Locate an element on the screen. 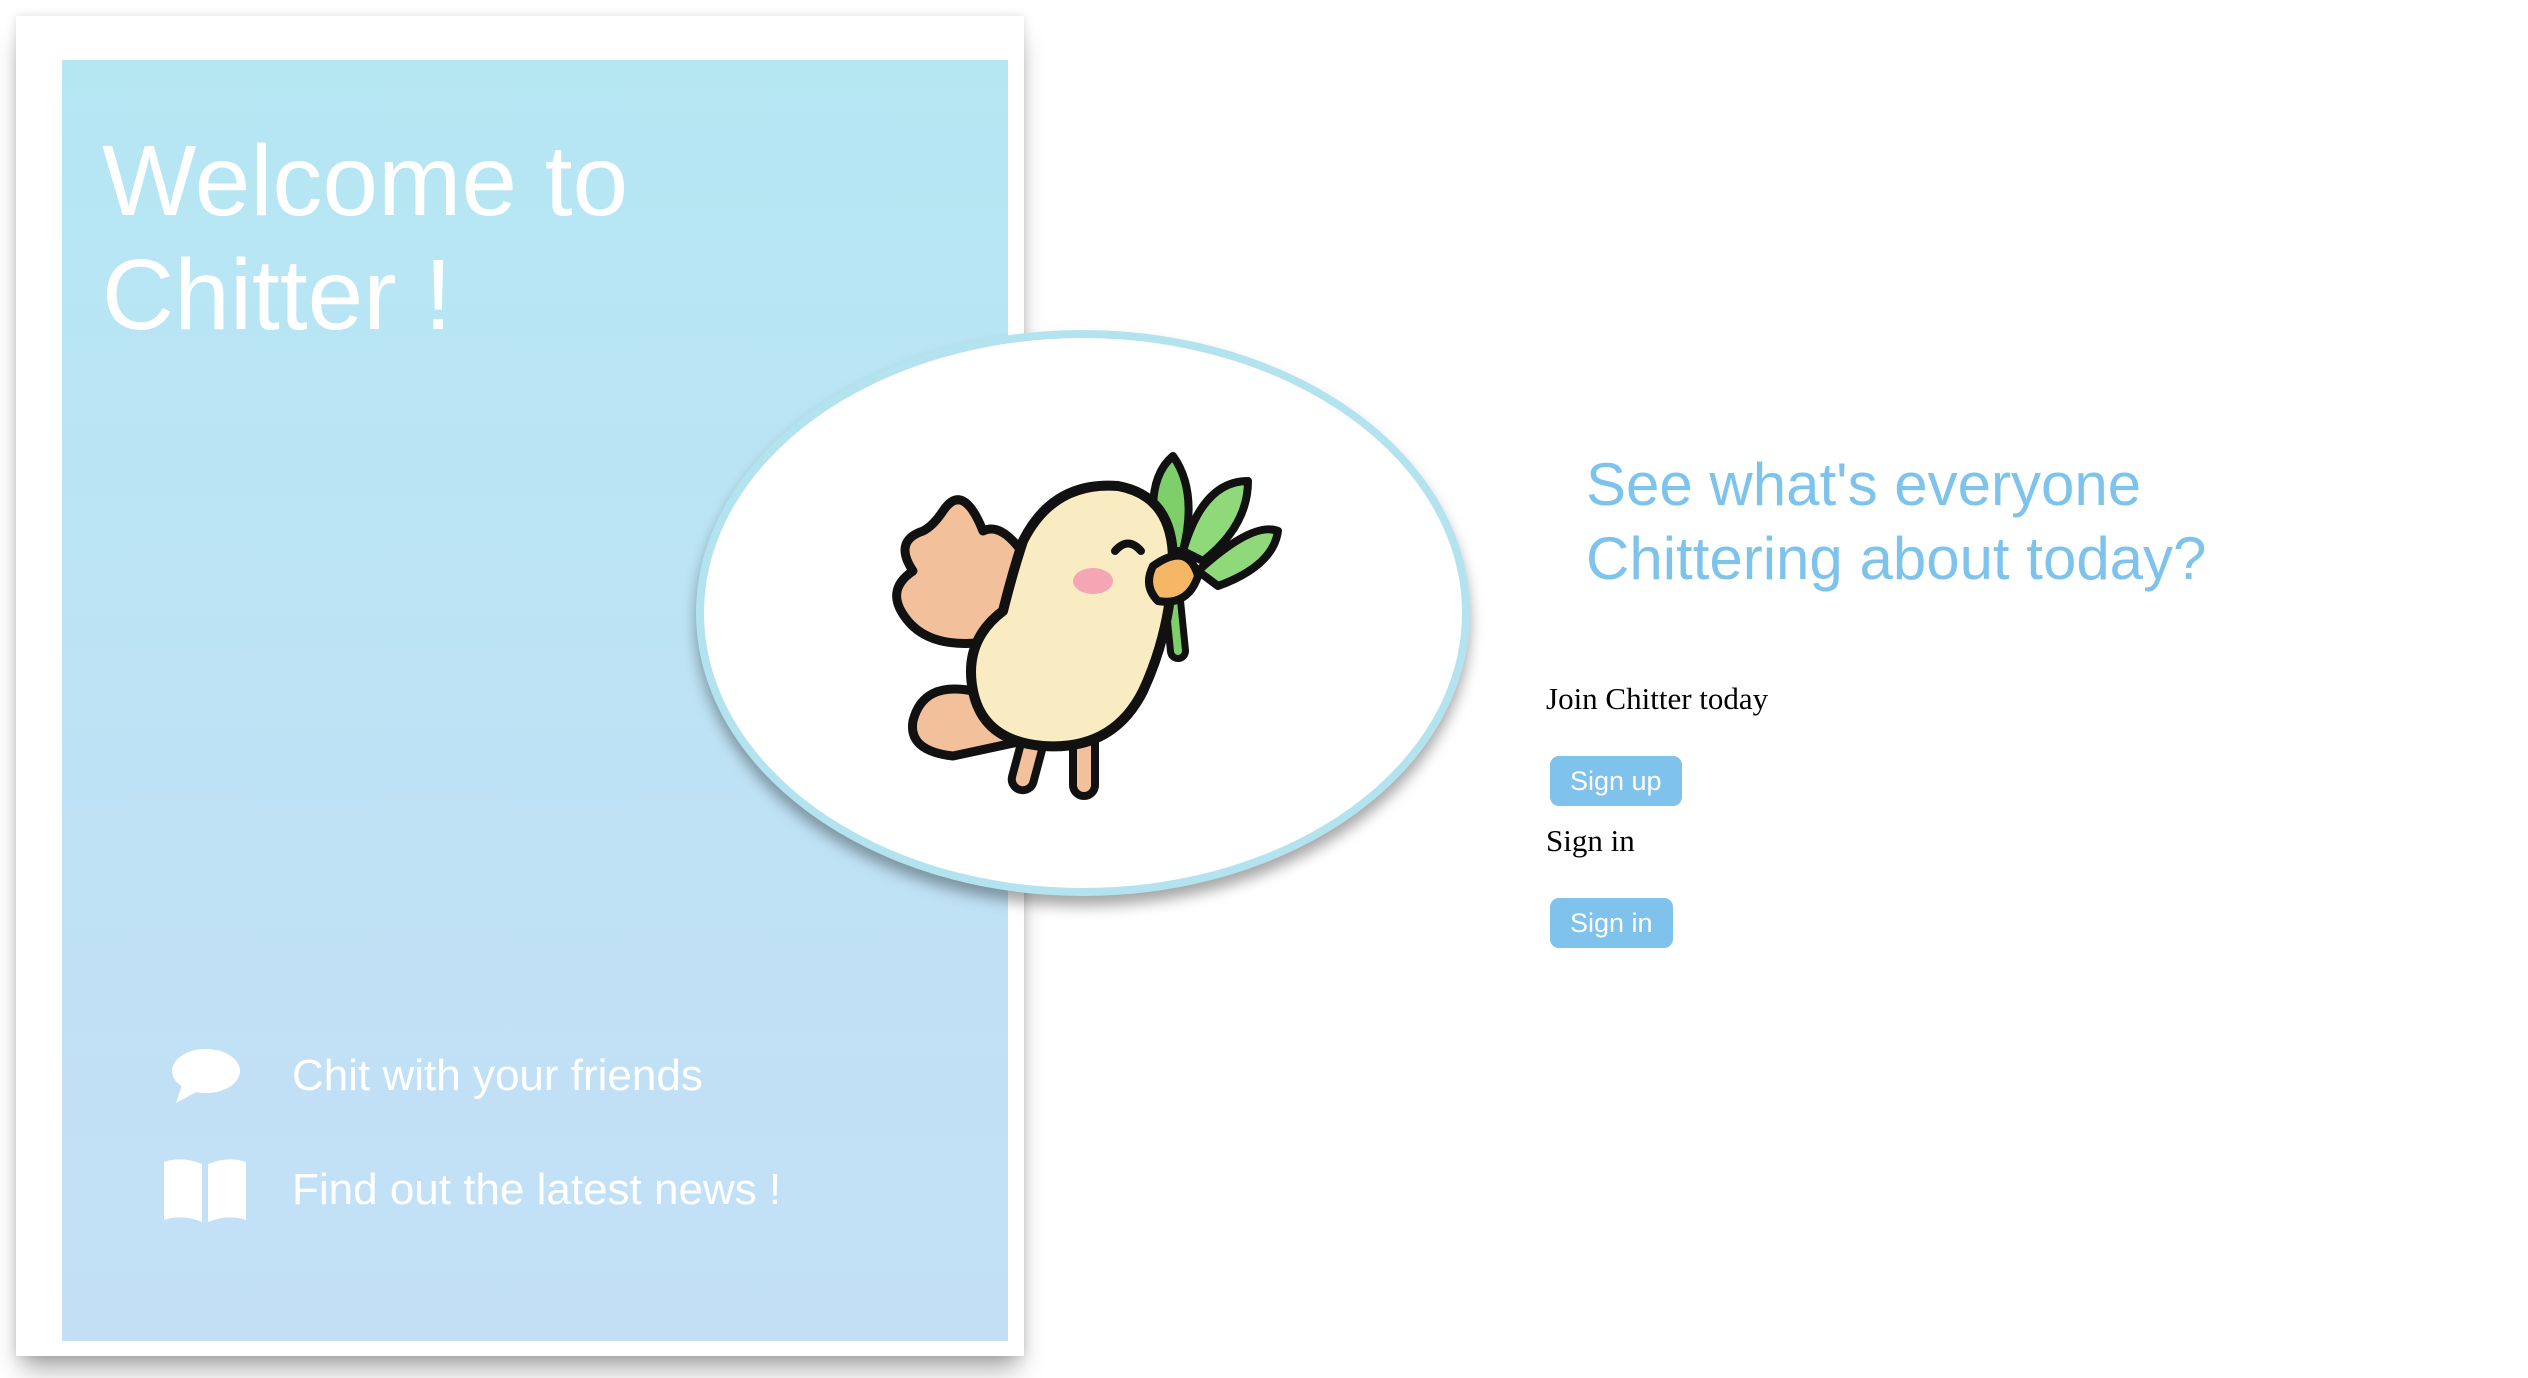 This screenshot has width=2528, height=1378. feature-chit: Chit with your friends is located at coordinates (431, 1076).